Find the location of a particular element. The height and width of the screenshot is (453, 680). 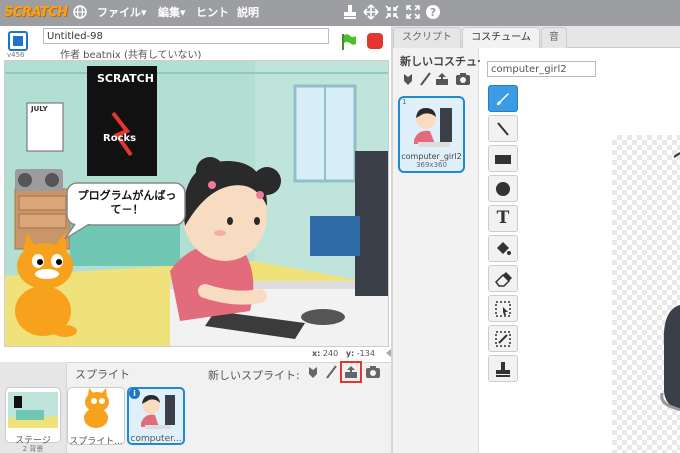

menu-tips: ヒント is located at coordinates (212, 13).